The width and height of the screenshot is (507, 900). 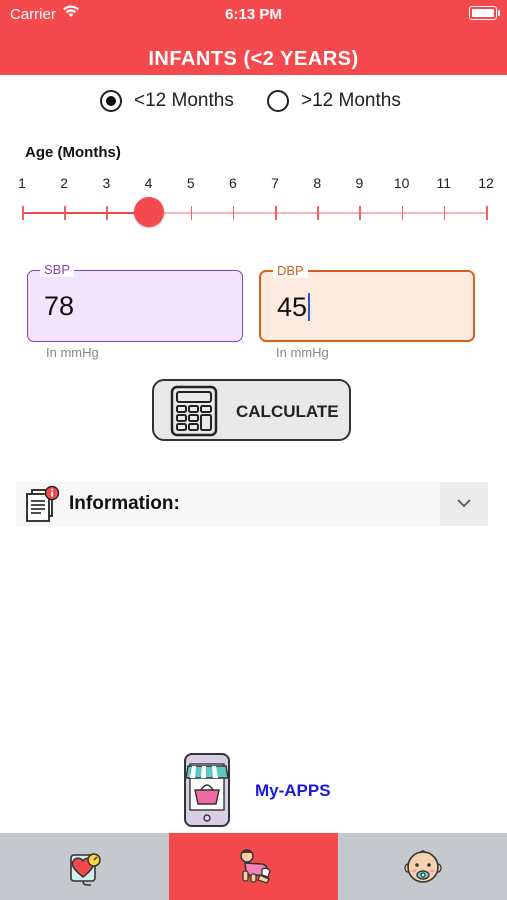 What do you see at coordinates (255, 212) in the screenshot?
I see `age-slider` at bounding box center [255, 212].